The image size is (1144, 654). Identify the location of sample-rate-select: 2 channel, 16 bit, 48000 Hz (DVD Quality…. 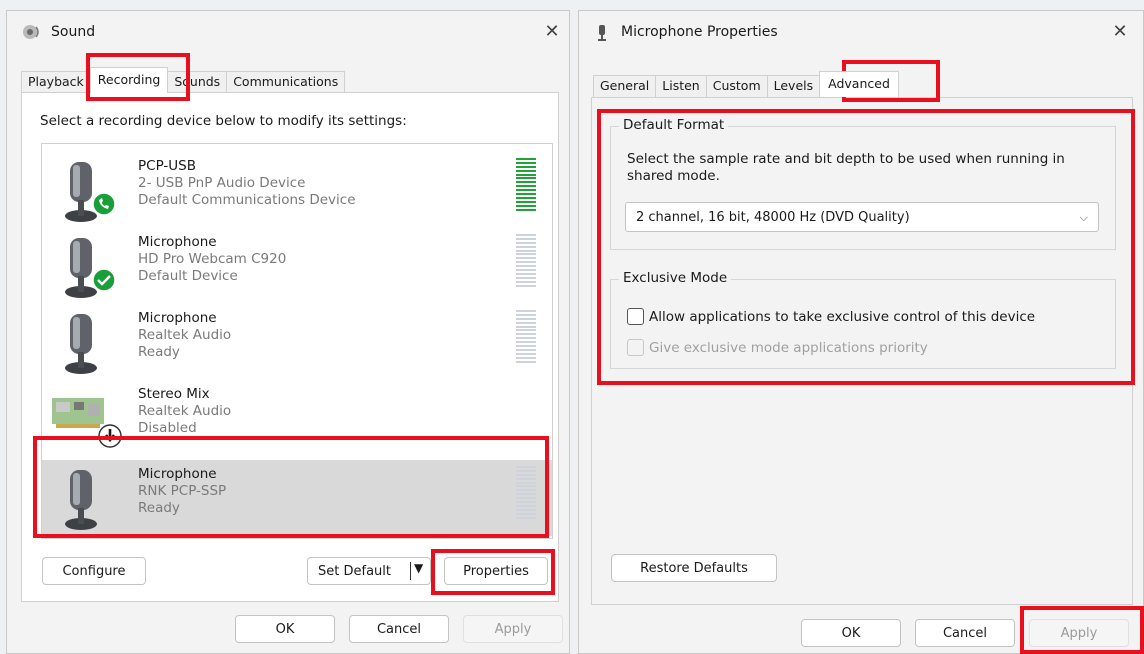
(862, 217).